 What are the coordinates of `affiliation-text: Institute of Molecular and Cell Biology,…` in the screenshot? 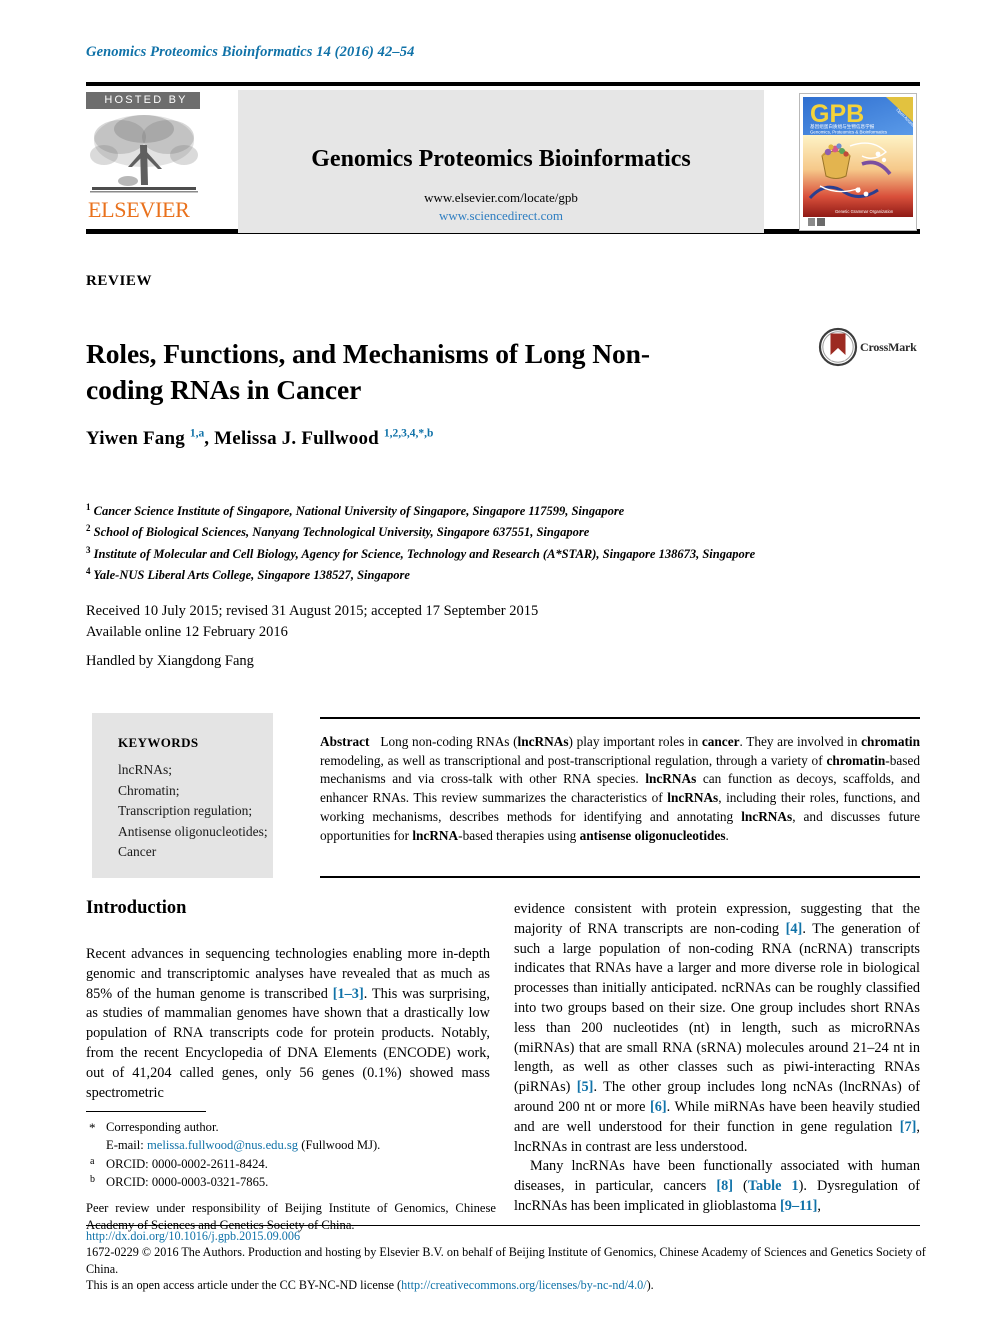 It's located at (424, 553).